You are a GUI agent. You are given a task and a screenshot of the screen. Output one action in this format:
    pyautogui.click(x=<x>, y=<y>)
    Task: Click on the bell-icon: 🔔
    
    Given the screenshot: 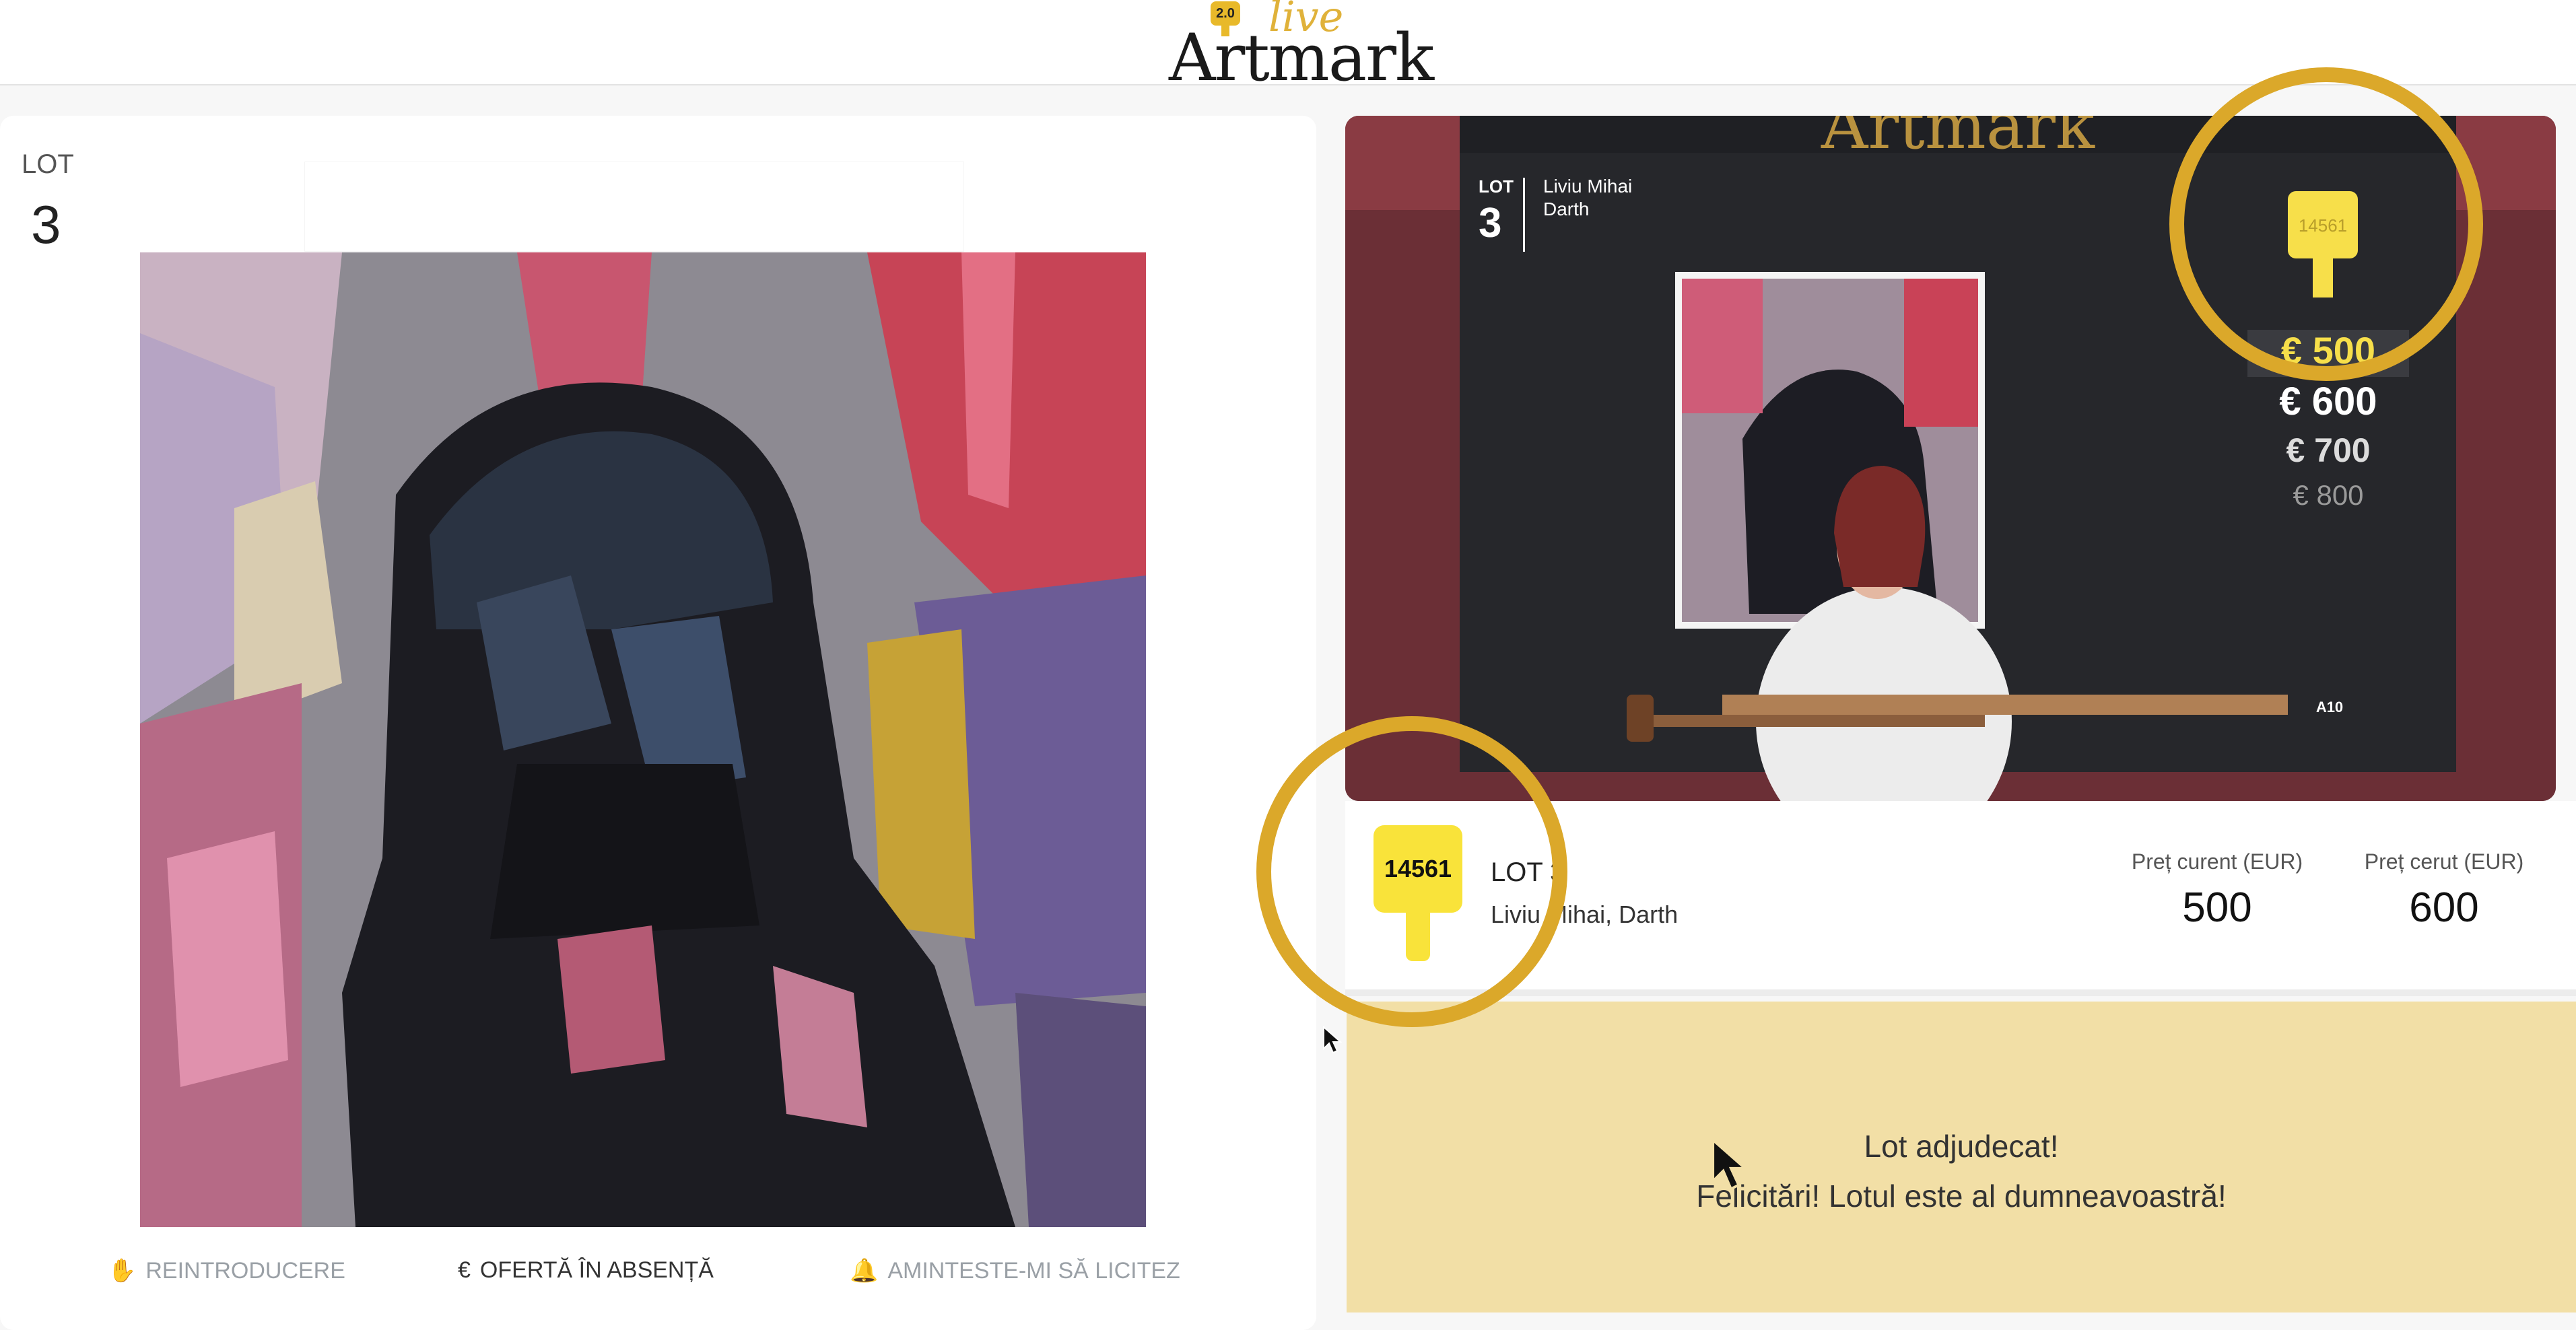 What is the action you would take?
    pyautogui.click(x=865, y=1271)
    